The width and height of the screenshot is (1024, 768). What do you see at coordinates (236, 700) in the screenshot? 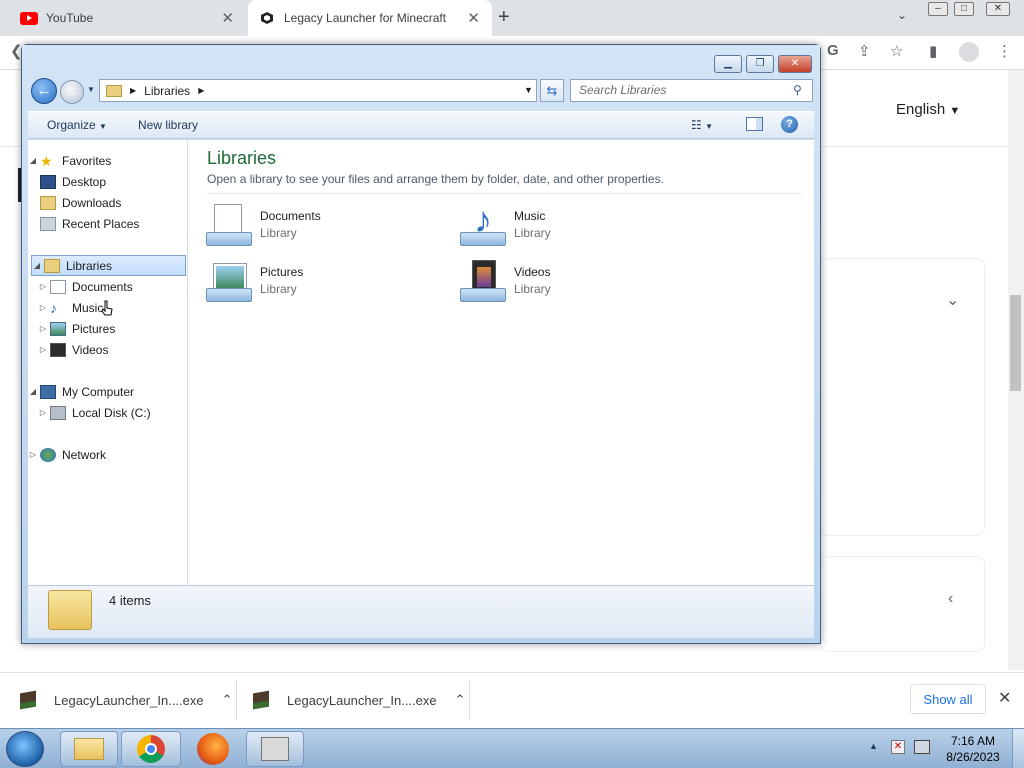
I see `download-separator` at bounding box center [236, 700].